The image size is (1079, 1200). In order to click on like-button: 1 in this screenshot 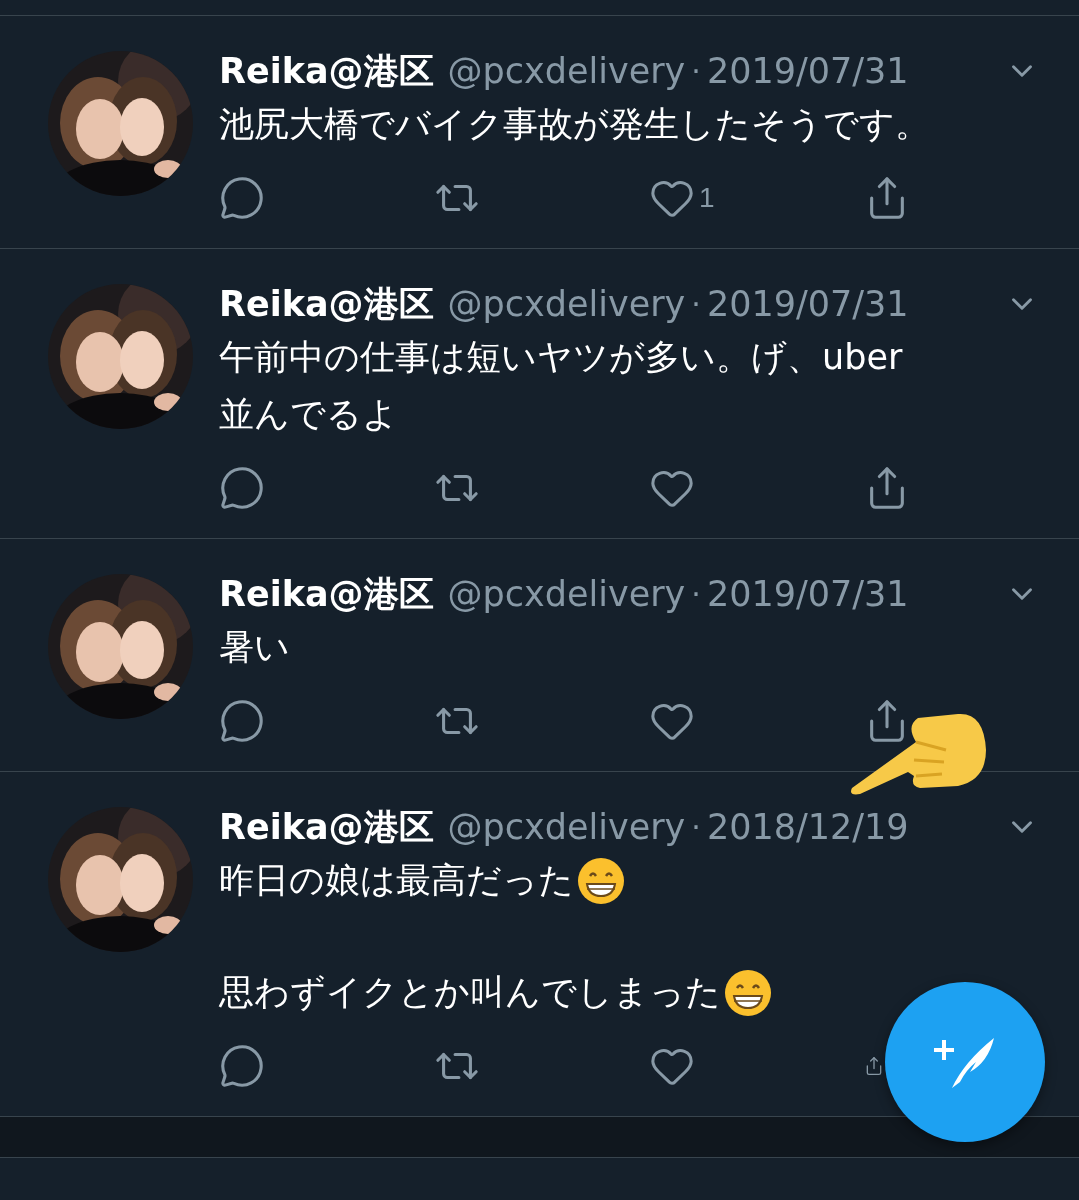, I will do `click(682, 198)`.